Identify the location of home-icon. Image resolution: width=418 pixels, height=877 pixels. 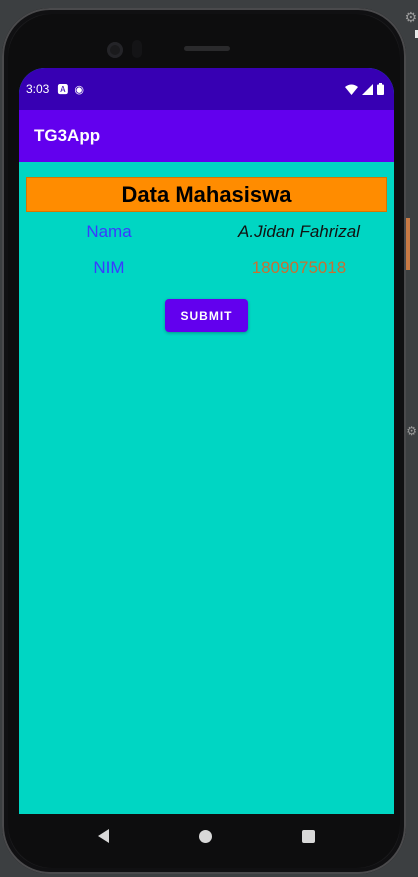
(205, 836).